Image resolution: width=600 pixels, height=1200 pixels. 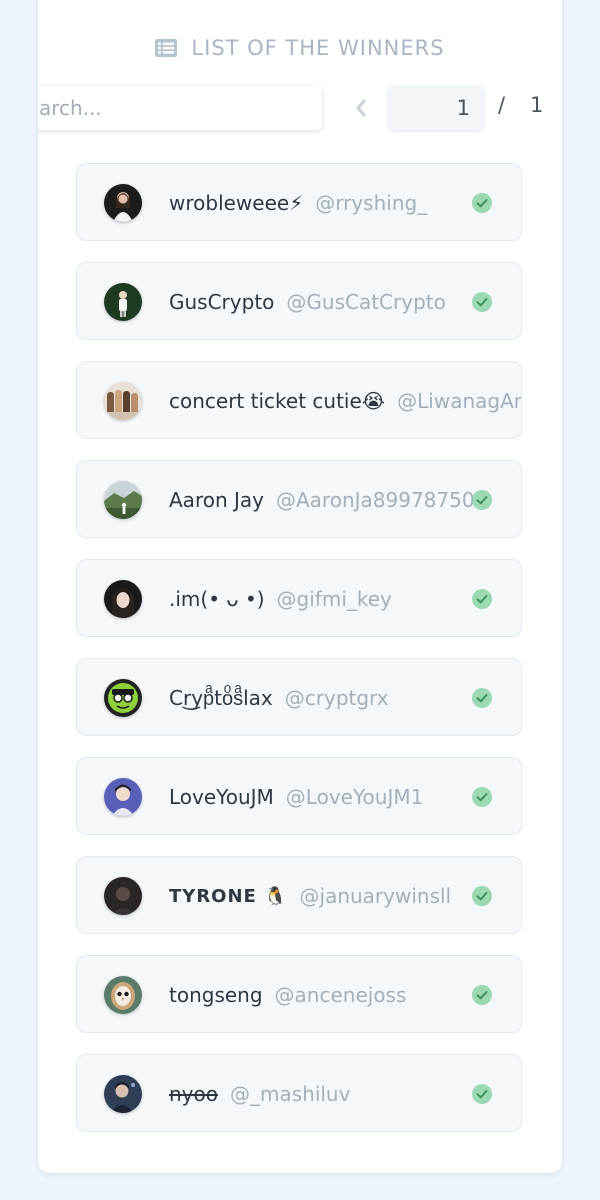 I want to click on winner-name: wrobleweee⚡, so click(x=236, y=203).